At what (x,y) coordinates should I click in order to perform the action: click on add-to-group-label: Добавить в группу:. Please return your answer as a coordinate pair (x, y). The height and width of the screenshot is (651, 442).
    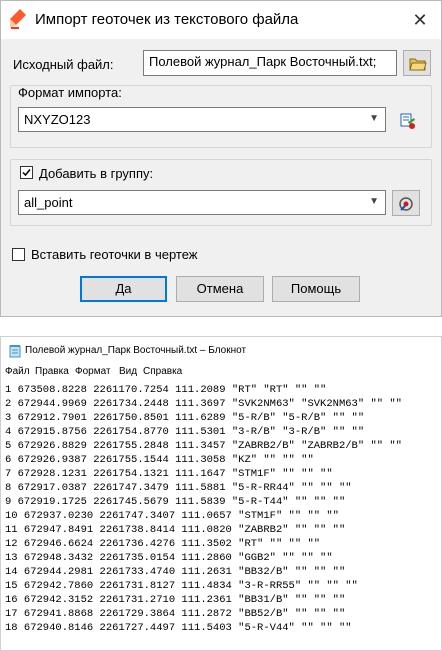
    Looking at the image, I should click on (96, 173).